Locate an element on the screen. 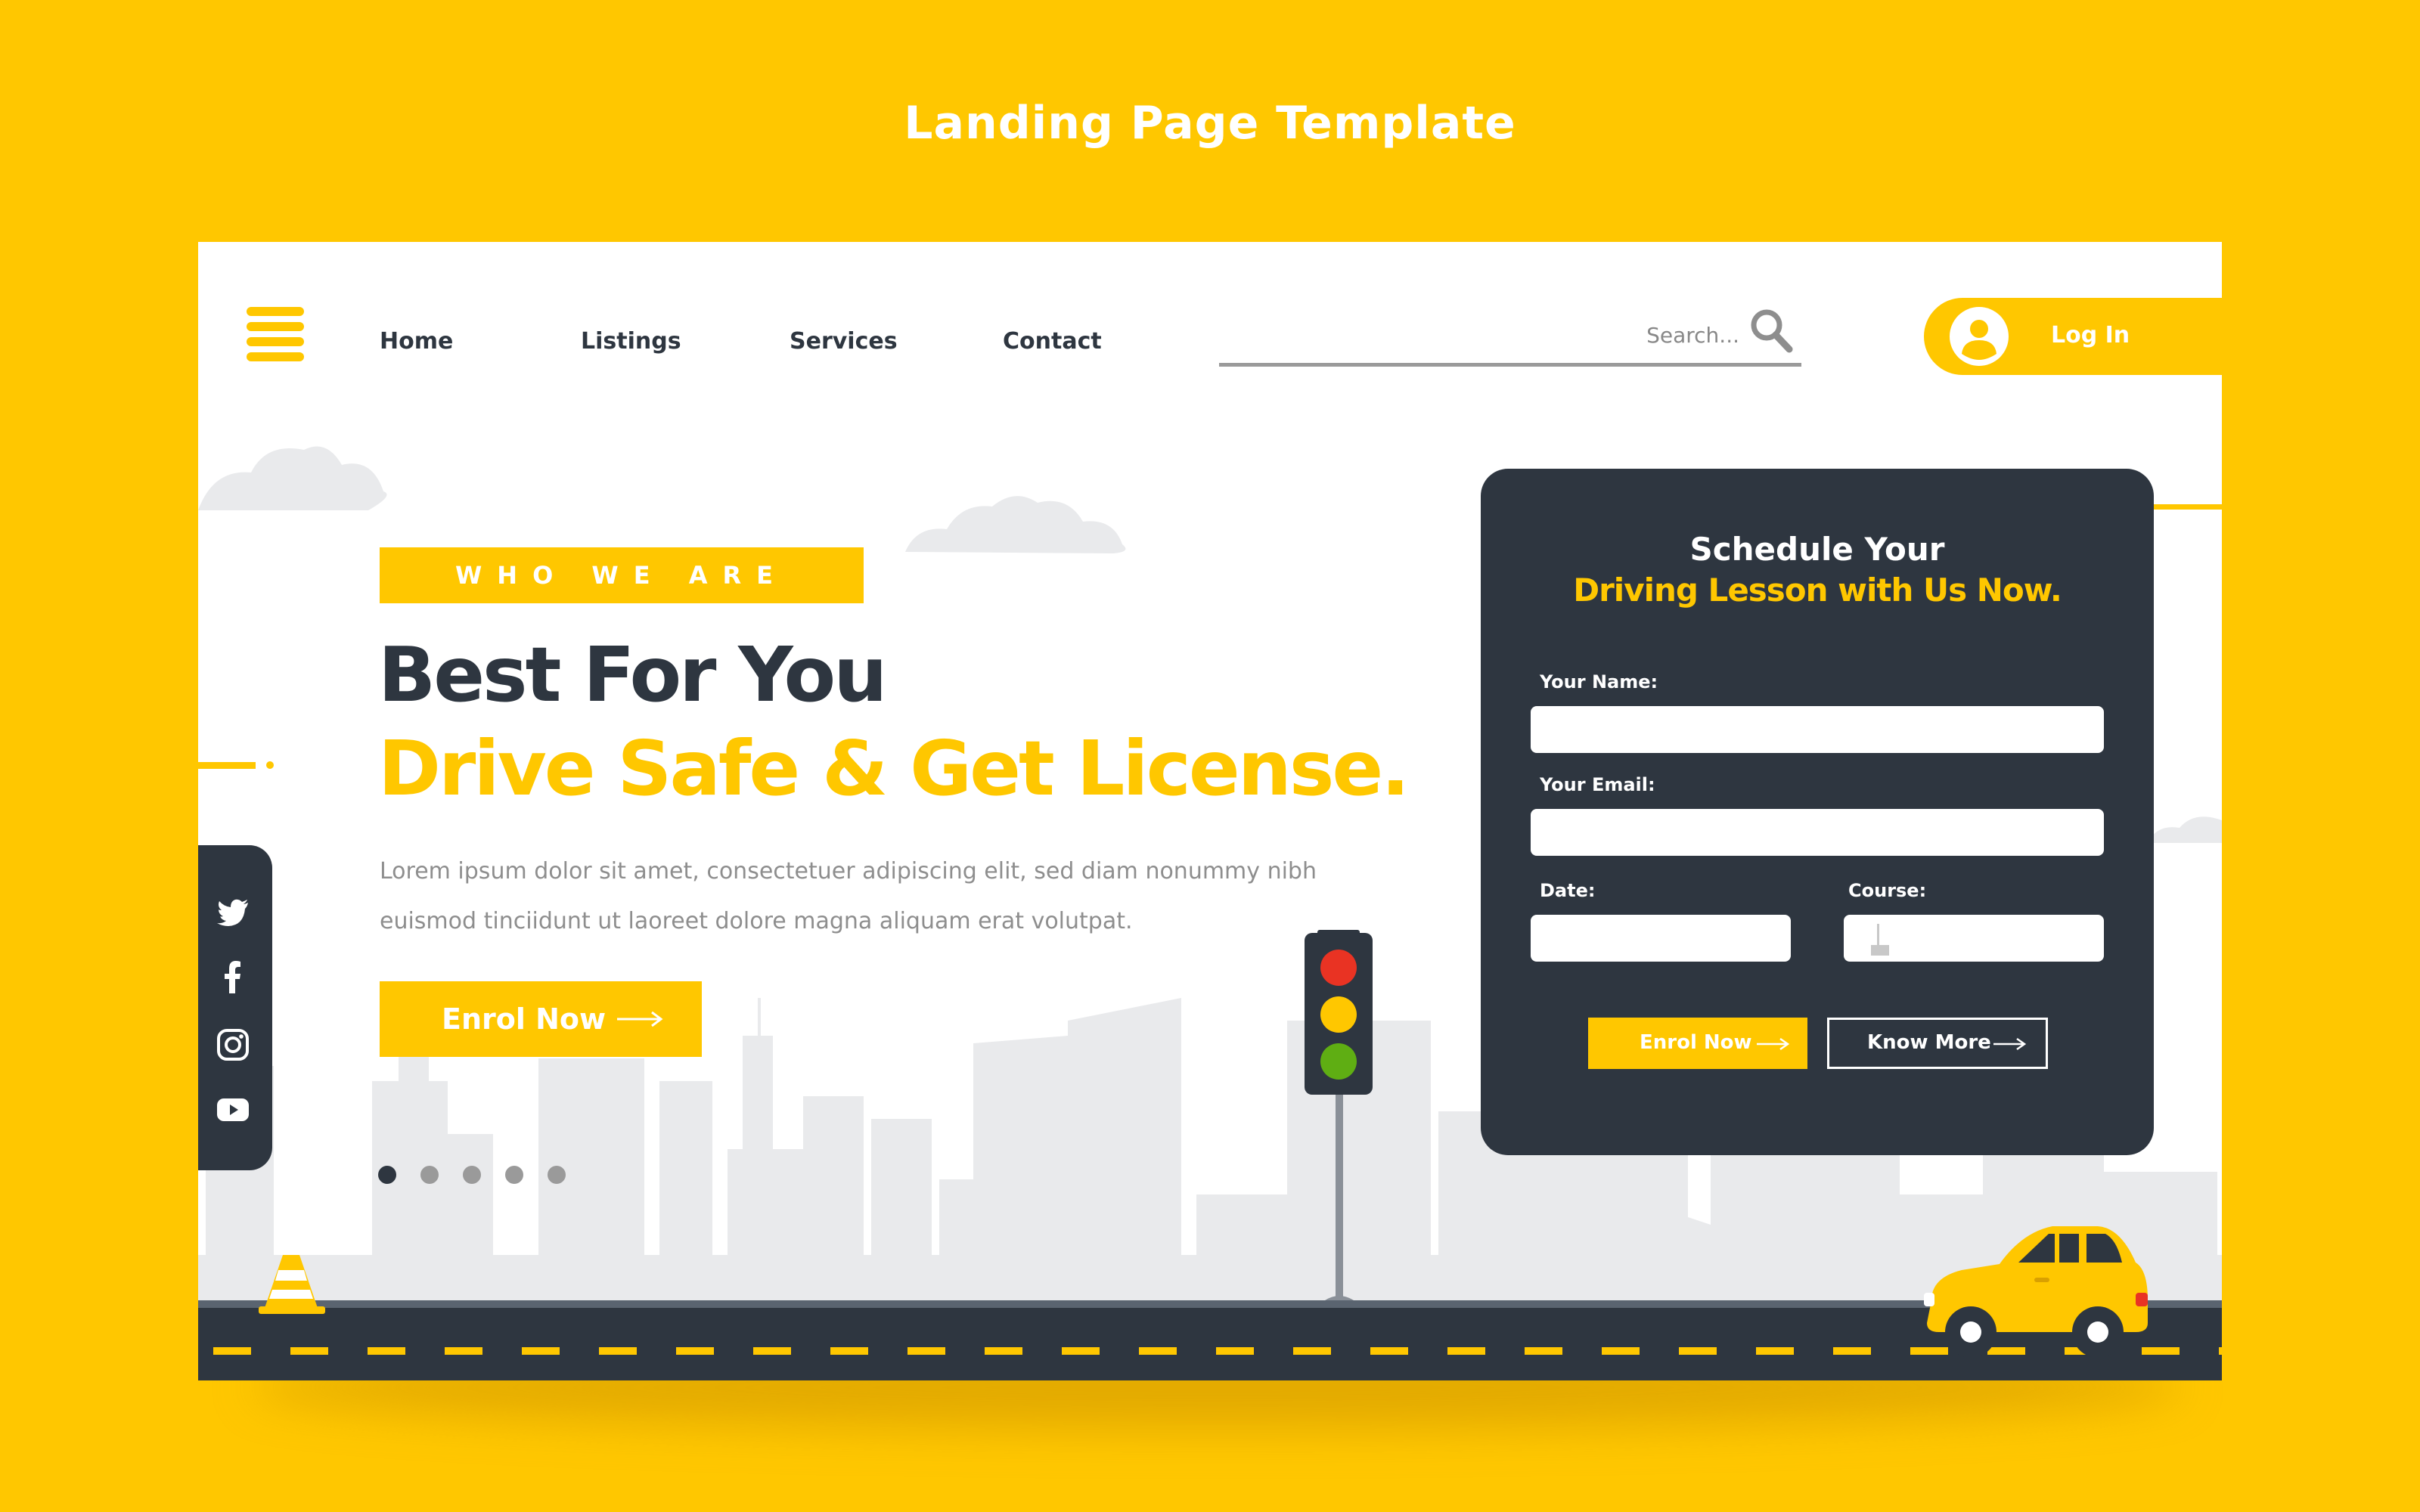 The image size is (2420, 1512). user-icon is located at coordinates (1979, 336).